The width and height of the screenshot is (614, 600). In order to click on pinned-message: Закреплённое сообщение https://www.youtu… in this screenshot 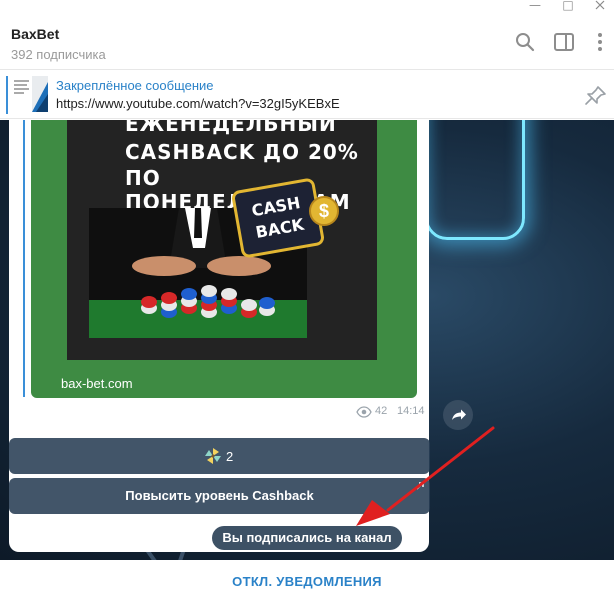, I will do `click(307, 95)`.